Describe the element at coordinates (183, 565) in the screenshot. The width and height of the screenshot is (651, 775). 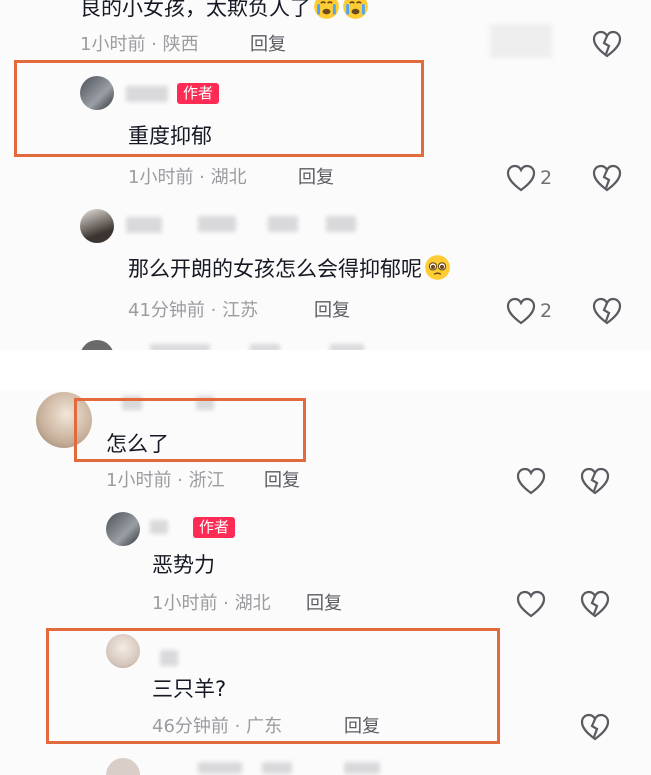
I see `comment-text: 恶势力` at that location.